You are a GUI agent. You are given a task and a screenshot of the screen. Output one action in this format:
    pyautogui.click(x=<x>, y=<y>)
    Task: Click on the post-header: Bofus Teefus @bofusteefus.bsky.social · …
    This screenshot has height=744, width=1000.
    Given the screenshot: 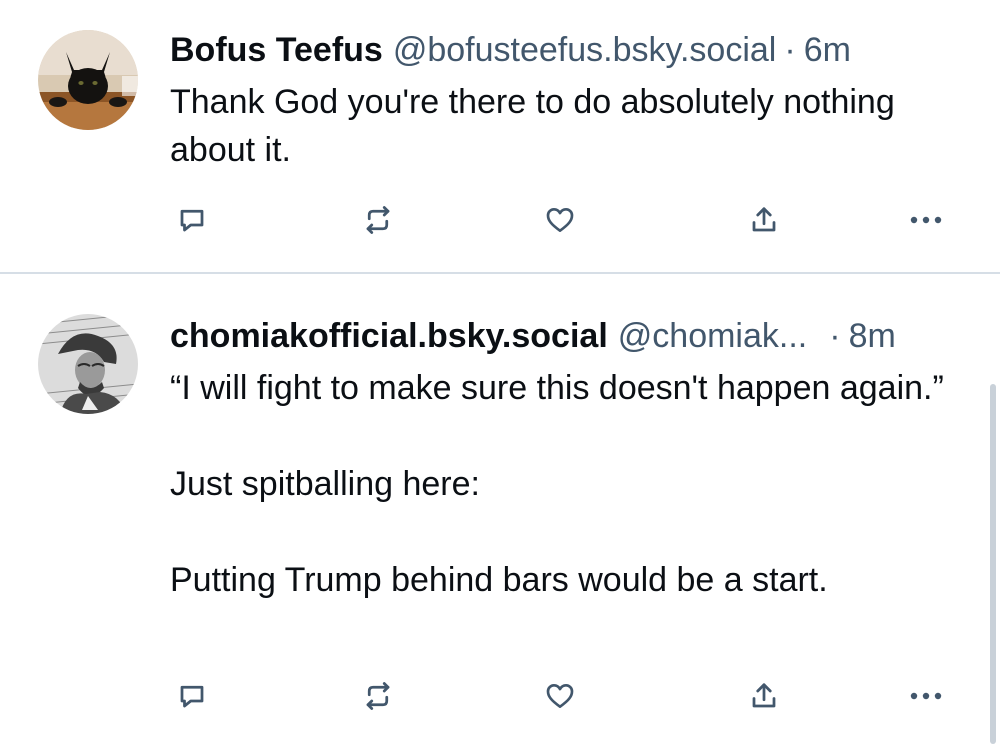 What is the action you would take?
    pyautogui.click(x=566, y=50)
    